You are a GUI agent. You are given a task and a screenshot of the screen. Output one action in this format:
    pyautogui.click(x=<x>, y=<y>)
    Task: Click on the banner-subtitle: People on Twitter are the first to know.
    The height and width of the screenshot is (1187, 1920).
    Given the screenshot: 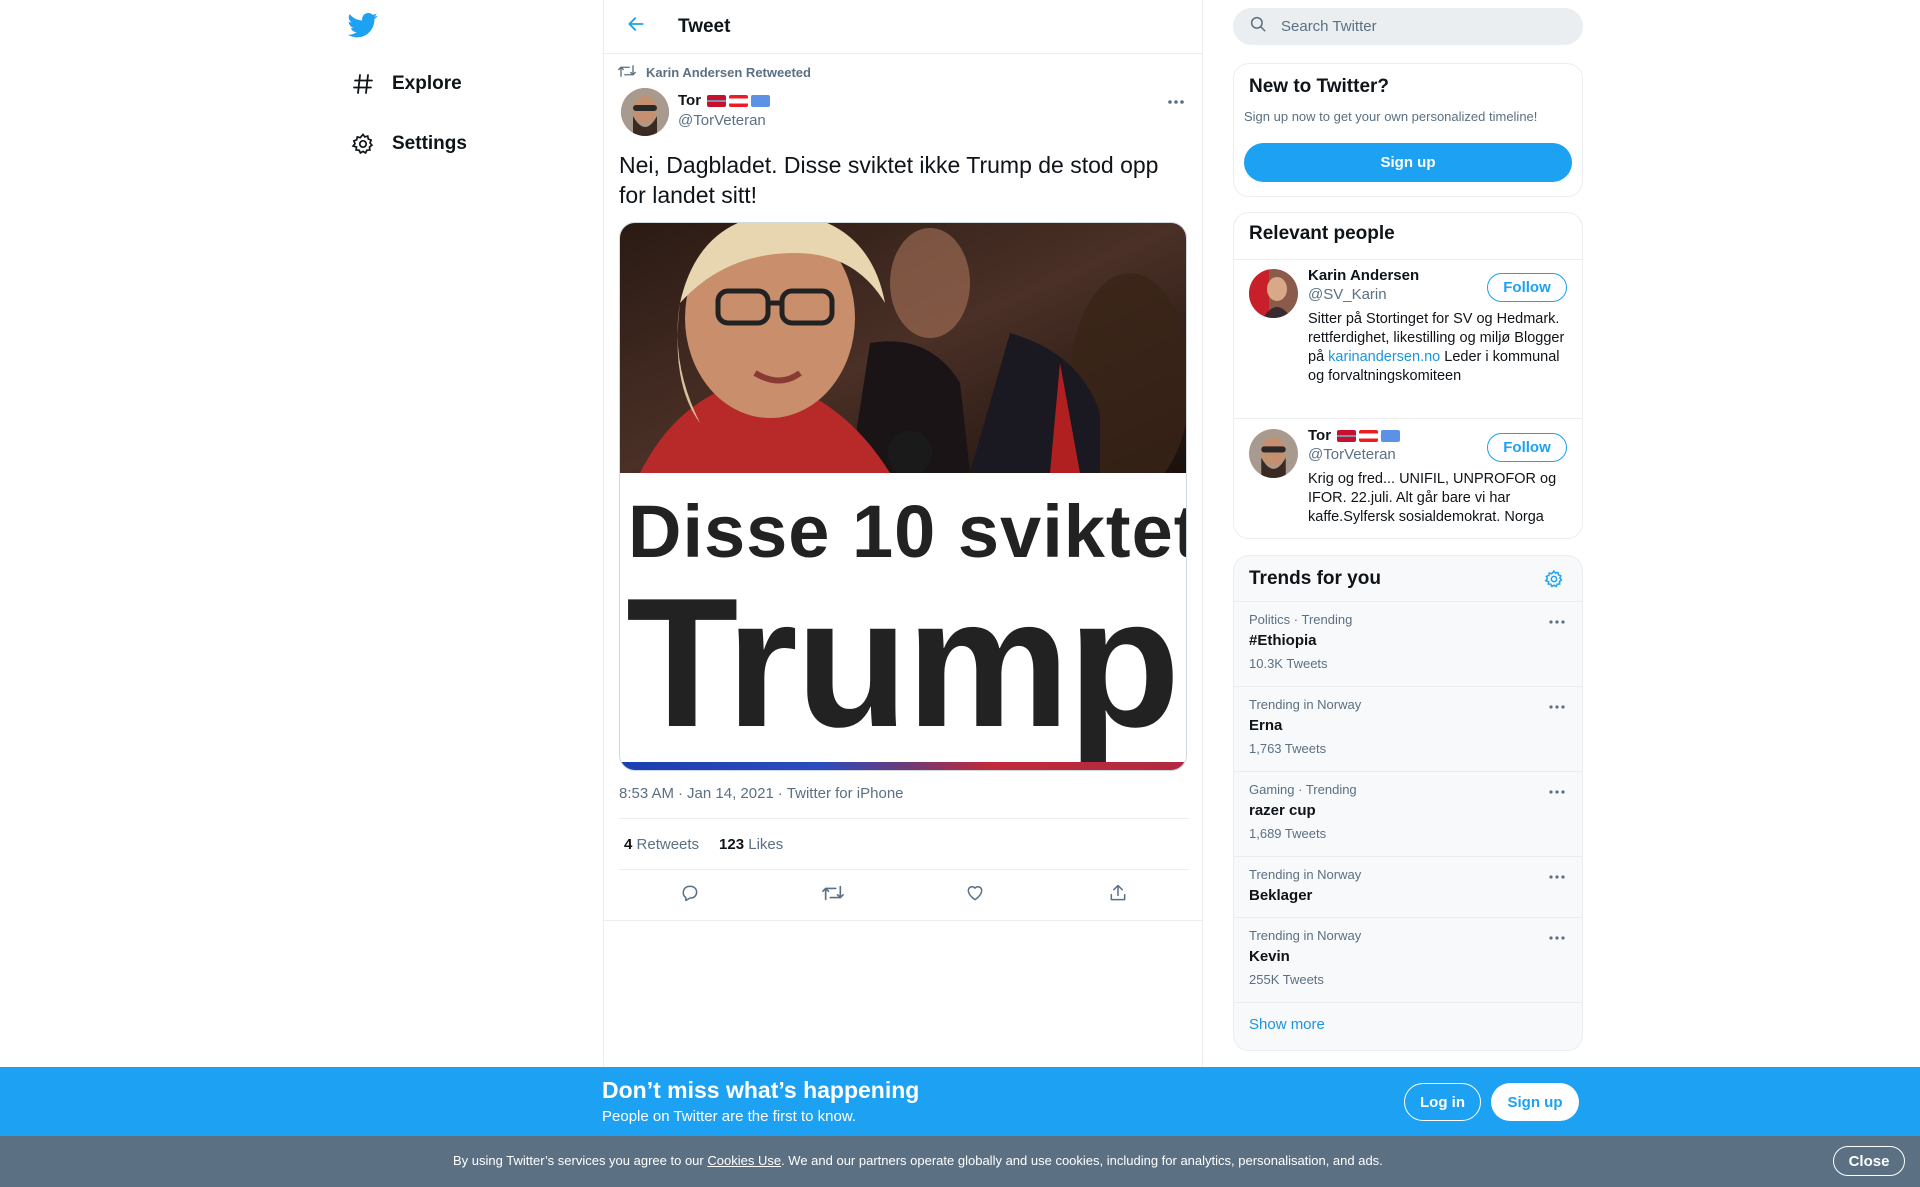 What is the action you would take?
    pyautogui.click(x=729, y=1116)
    